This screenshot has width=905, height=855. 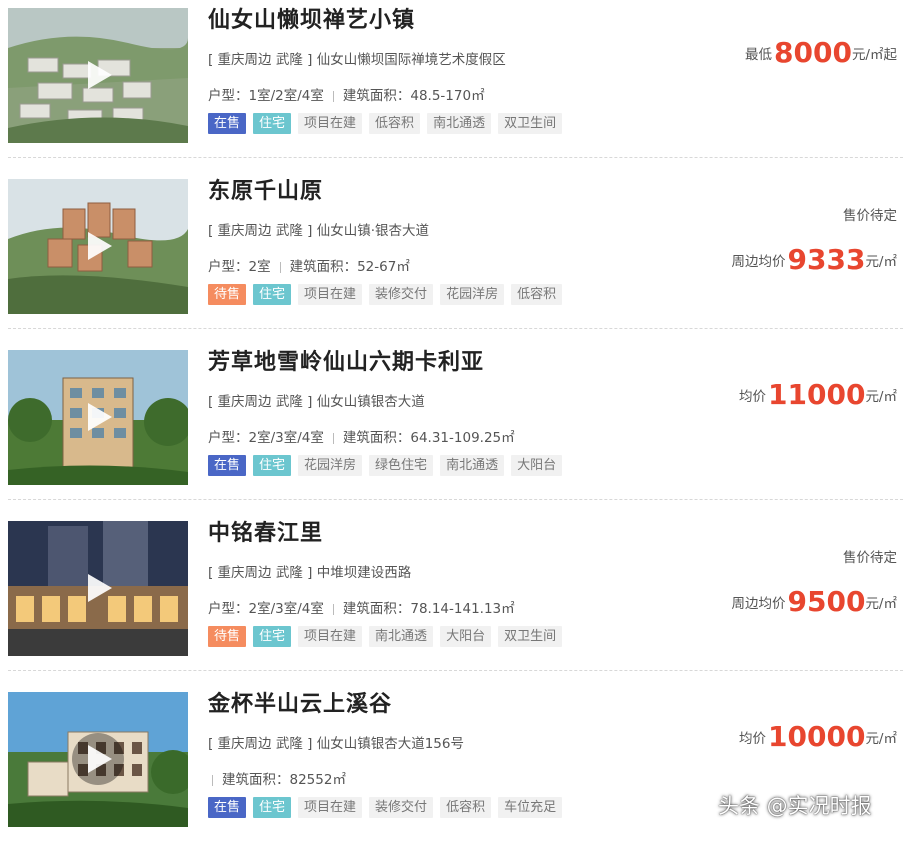 What do you see at coordinates (286, 96) in the screenshot?
I see `layout-value: 1室/2室/4室` at bounding box center [286, 96].